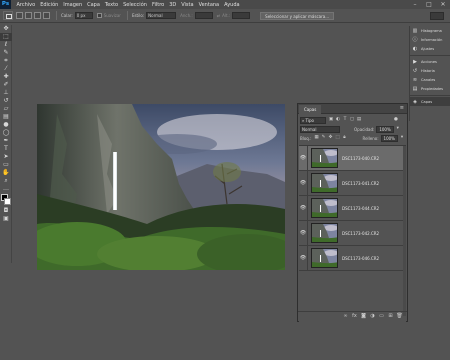 Image resolution: width=450 pixels, height=360 pixels. I want to click on crop-icon: ⌗, so click(6, 61).